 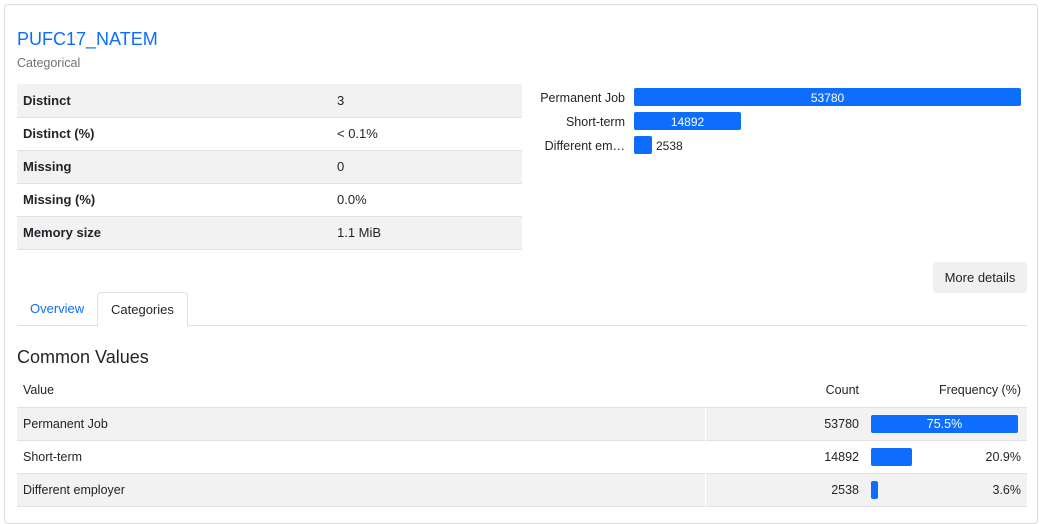 I want to click on variable-name: PUFC17_NATEM, so click(x=87, y=39).